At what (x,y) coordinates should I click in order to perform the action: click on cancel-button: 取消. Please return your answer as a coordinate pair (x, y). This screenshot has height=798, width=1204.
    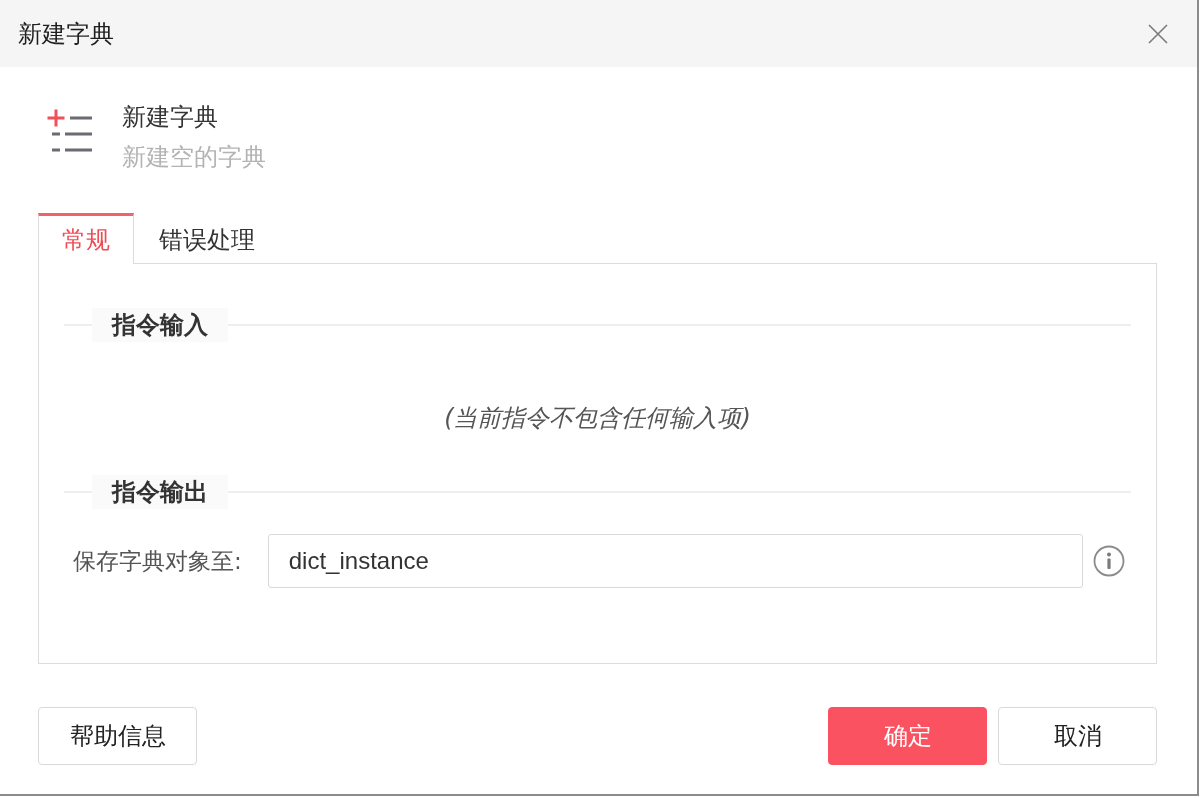
    Looking at the image, I should click on (1077, 736).